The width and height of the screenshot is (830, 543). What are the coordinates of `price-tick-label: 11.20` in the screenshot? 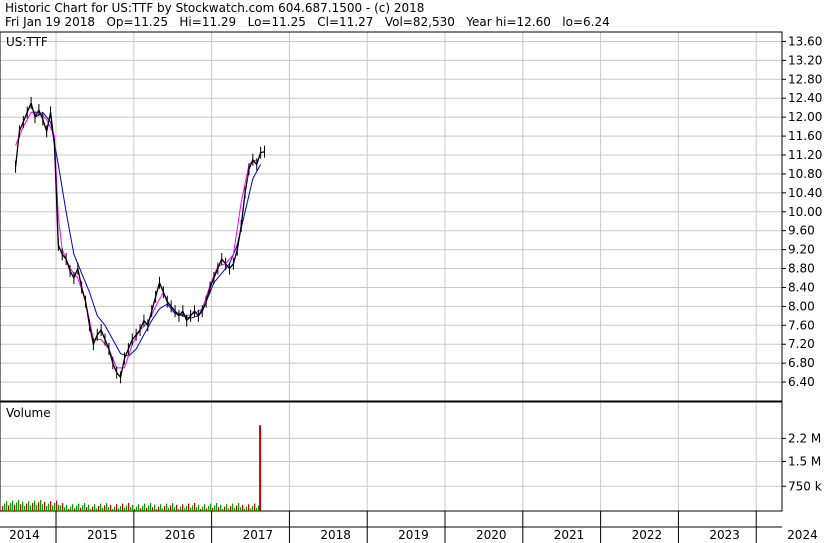 It's located at (805, 155).